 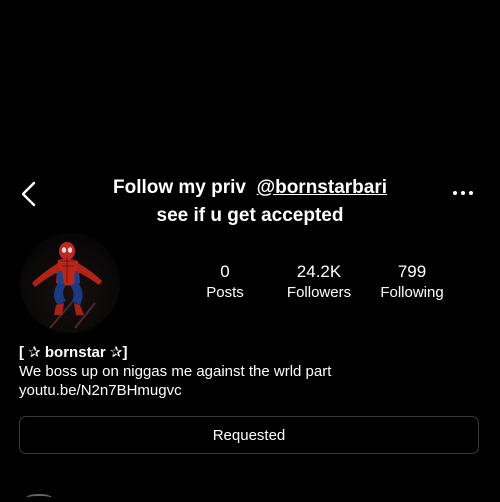 What do you see at coordinates (250, 215) in the screenshot?
I see `overlay-line-2: see if u get accepted` at bounding box center [250, 215].